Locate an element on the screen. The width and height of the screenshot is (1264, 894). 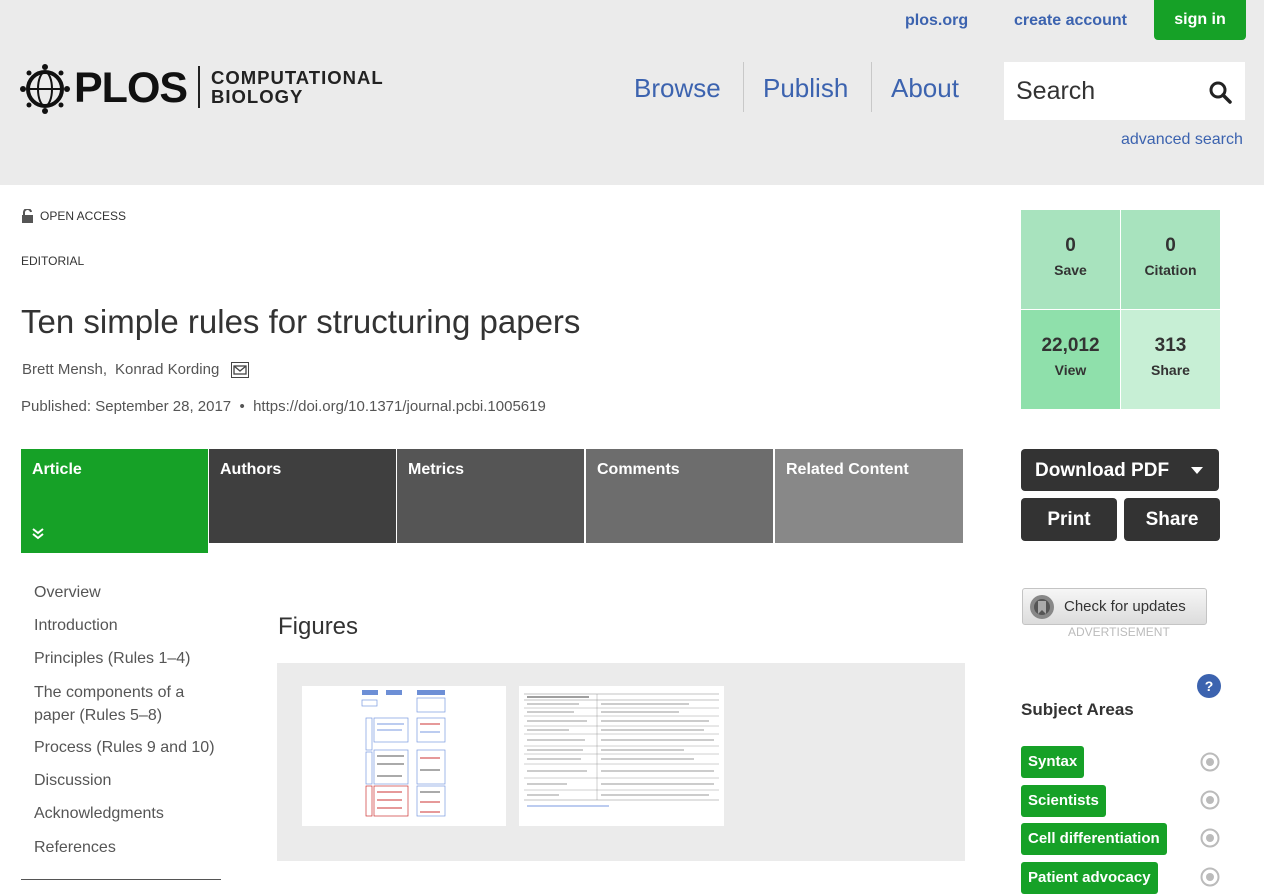
plos-org-link: plos.org is located at coordinates (936, 21).